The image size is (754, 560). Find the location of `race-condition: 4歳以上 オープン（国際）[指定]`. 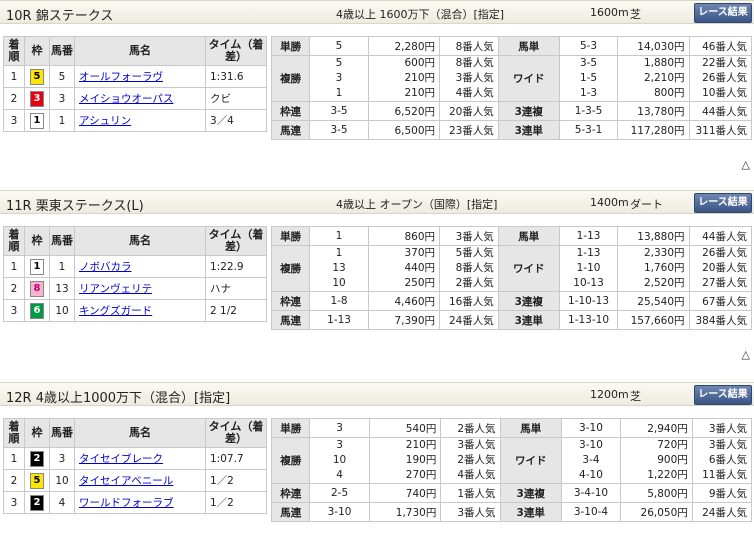

race-condition: 4歳以上 オープン（国際）[指定] is located at coordinates (417, 204).